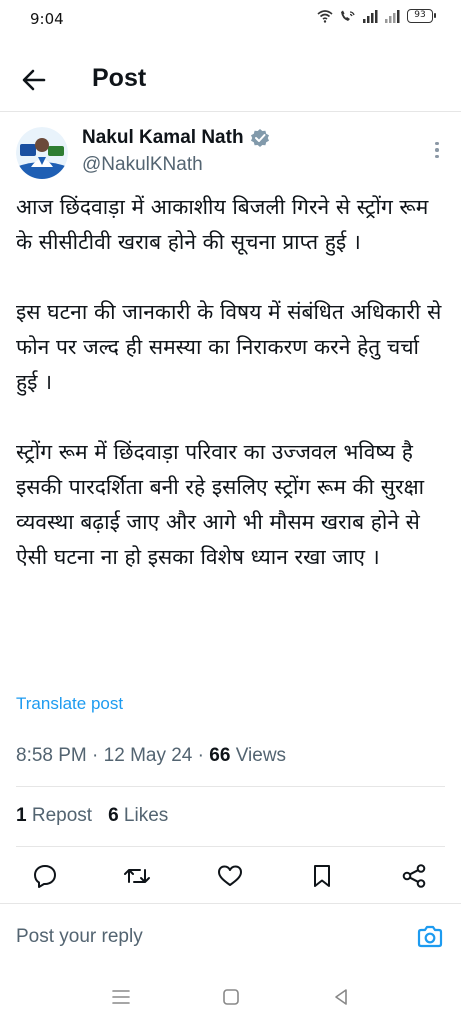 The width and height of the screenshot is (461, 1024). I want to click on status-time: 9:04, so click(47, 19).